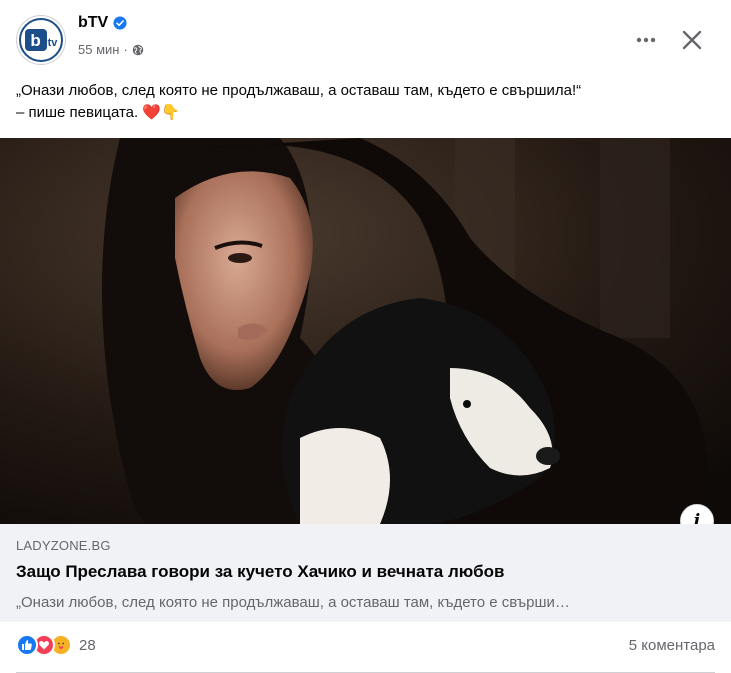 The height and width of the screenshot is (673, 731). Describe the element at coordinates (366, 113) in the screenshot. I see `post-text-line2-row: – пише певицата. ❤️👇` at that location.